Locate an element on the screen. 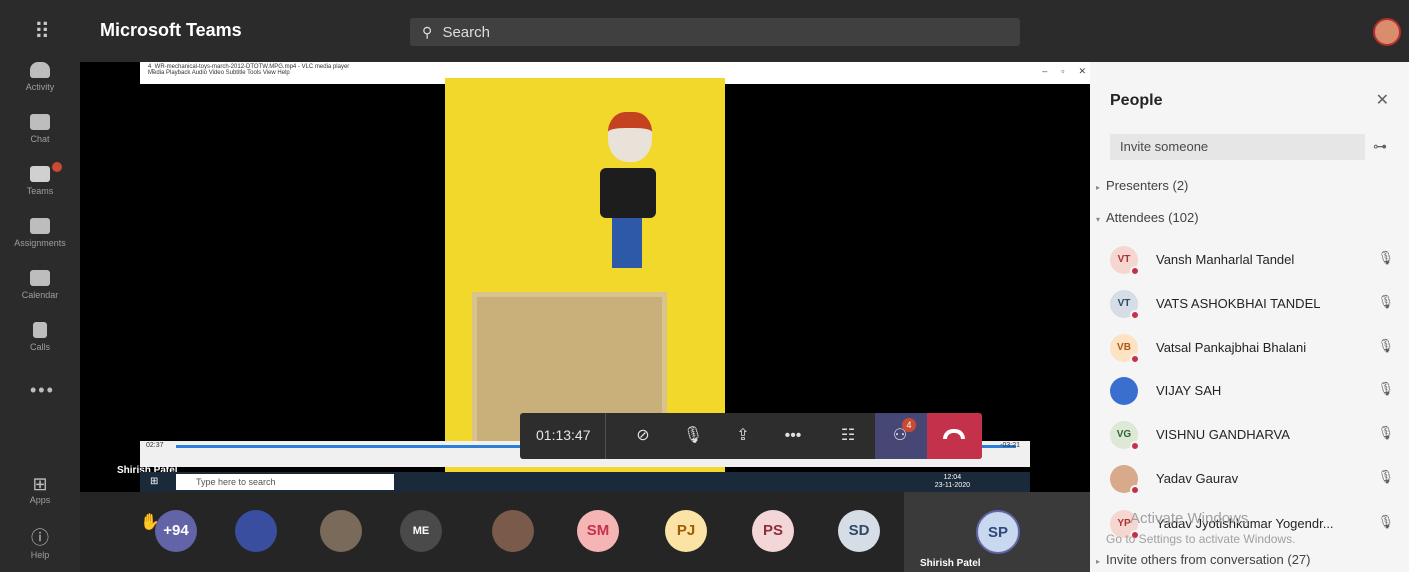 The width and height of the screenshot is (1409, 572). list-item: VIJAY SAH 🎙︎ is located at coordinates (1255, 392).